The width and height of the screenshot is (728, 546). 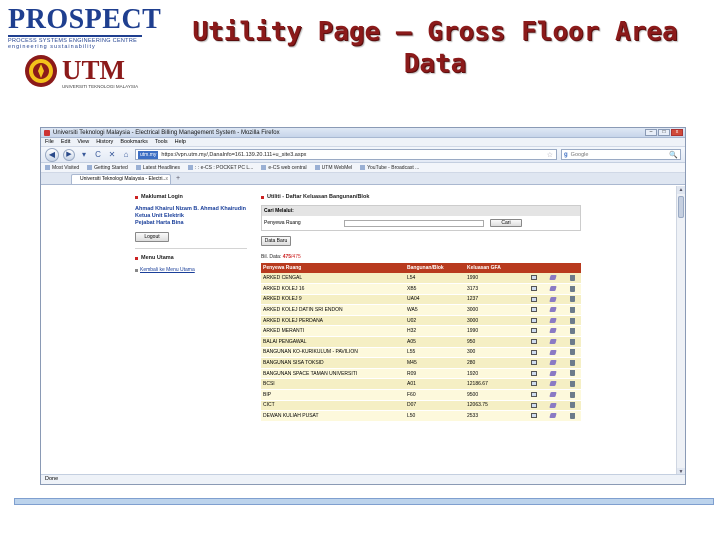 I want to click on bookmark-latest-headlines: Latest Headlines, so click(x=158, y=168).